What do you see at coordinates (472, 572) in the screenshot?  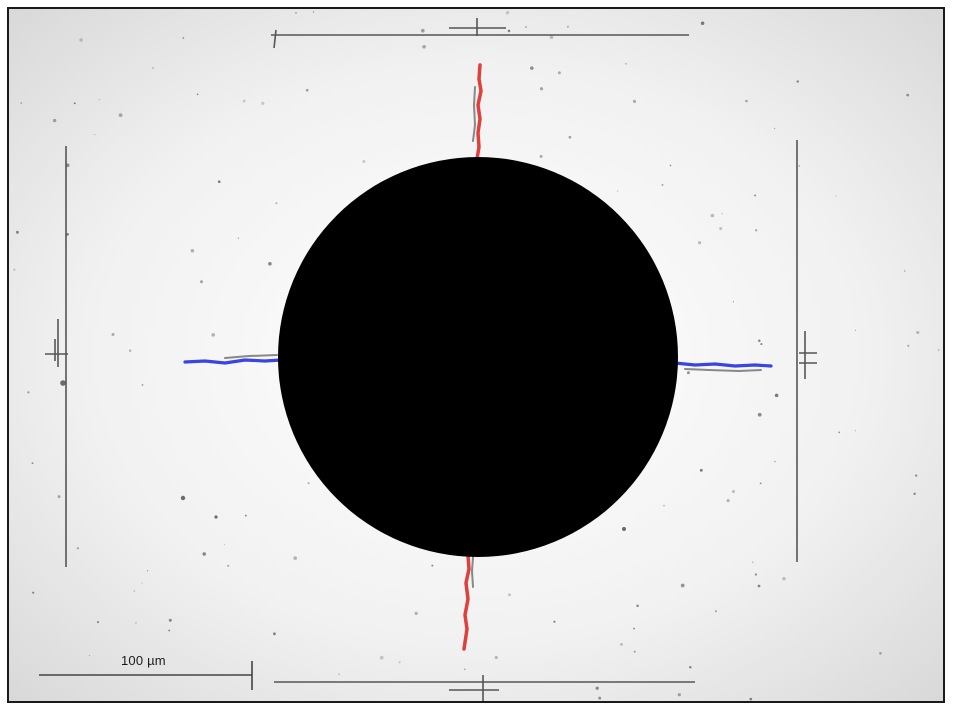 I see `crack-bottom-shadow` at bounding box center [472, 572].